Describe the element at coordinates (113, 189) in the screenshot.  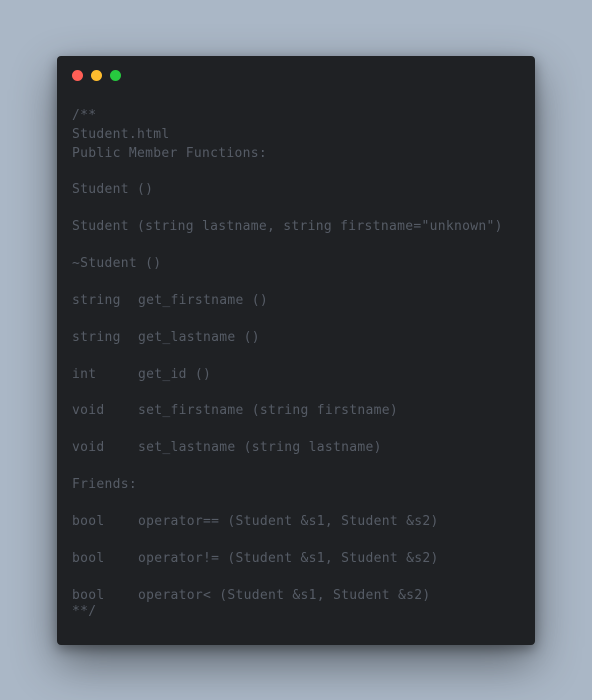
I see `constructor-default: Student ()` at that location.